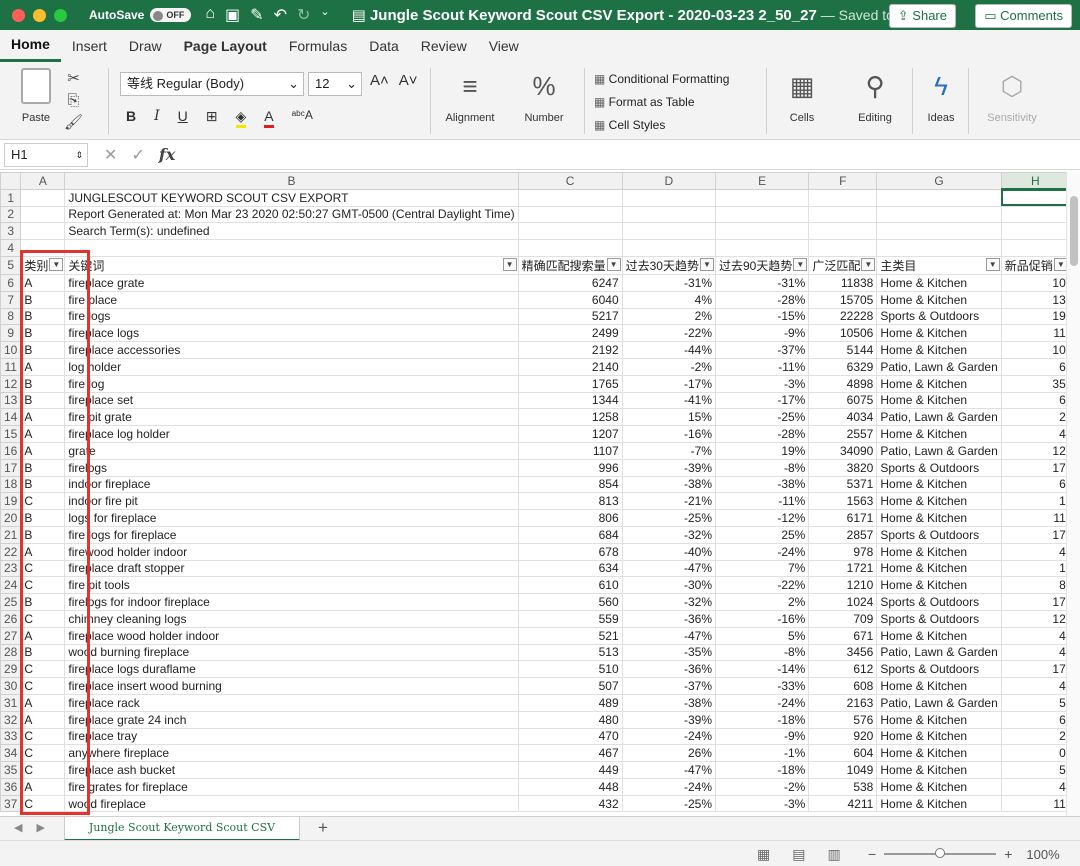  I want to click on cell: 6329, so click(843, 366).